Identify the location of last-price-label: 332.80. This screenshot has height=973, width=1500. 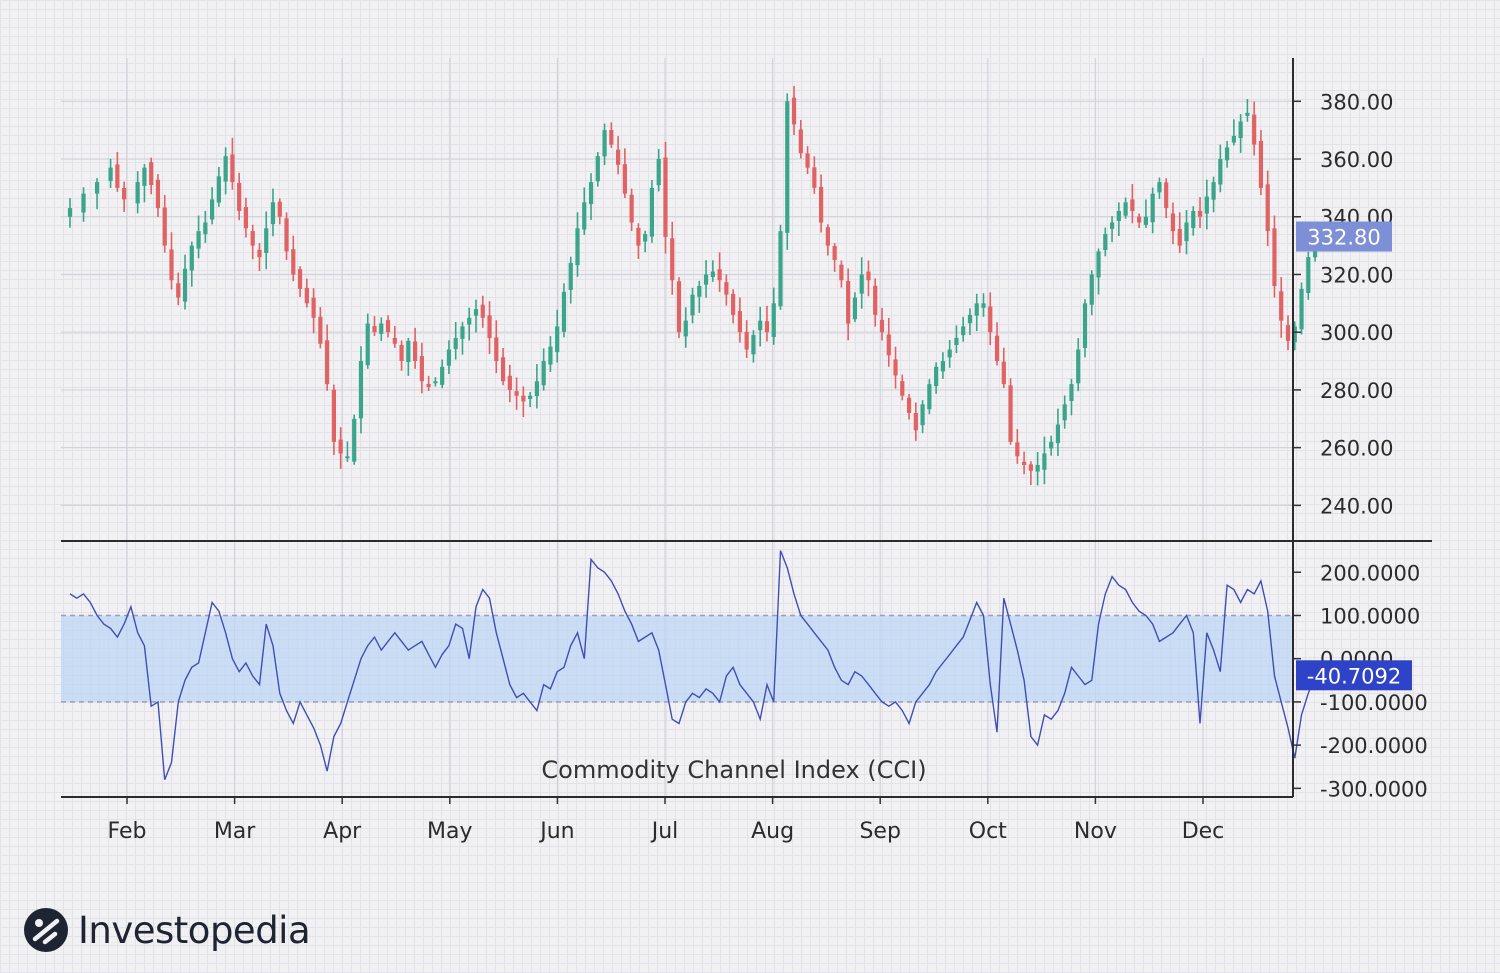
(1343, 238).